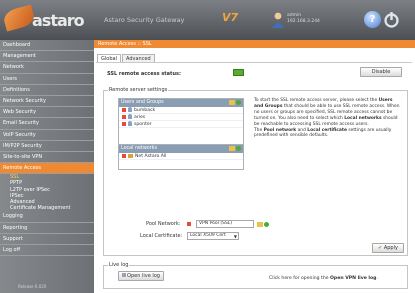 This screenshot has height=293, width=415. I want to click on tab-advanced: Advanced, so click(138, 58).